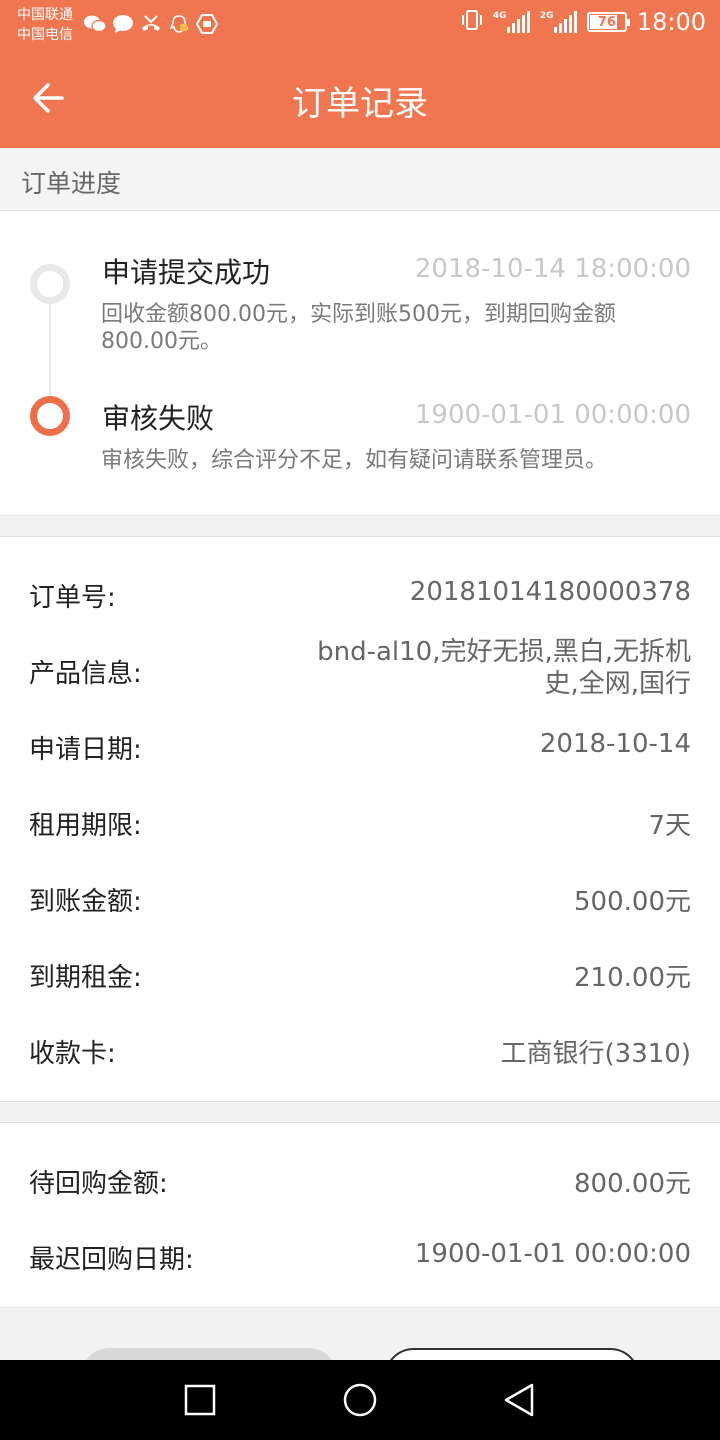 The height and width of the screenshot is (1440, 720). What do you see at coordinates (615, 744) in the screenshot?
I see `detail-value: 2018-10-14` at bounding box center [615, 744].